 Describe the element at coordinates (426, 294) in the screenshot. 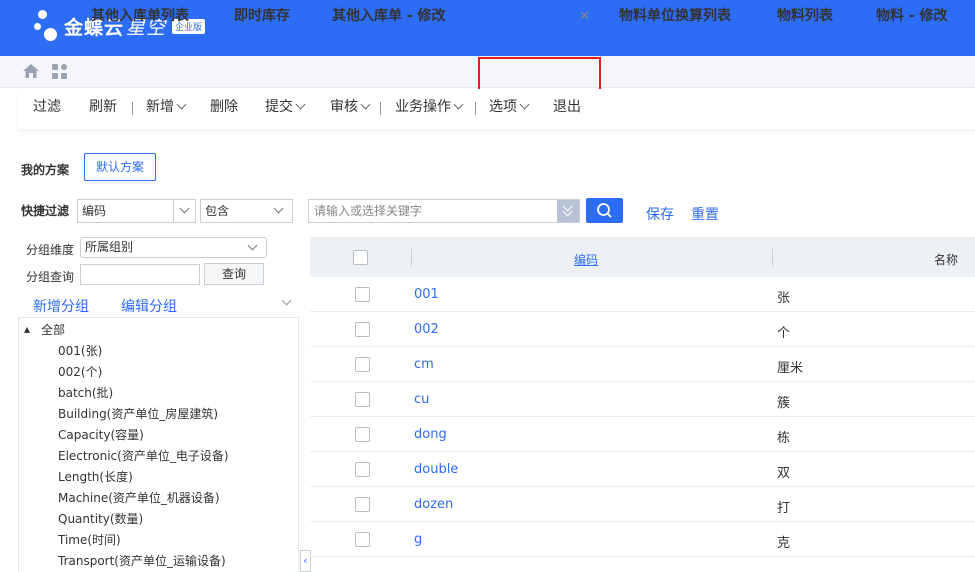

I see `cell-code: 001` at that location.